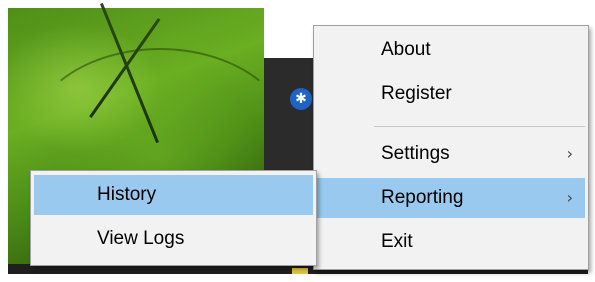 This screenshot has height=282, width=595. I want to click on menu-item-label: Exit, so click(397, 241).